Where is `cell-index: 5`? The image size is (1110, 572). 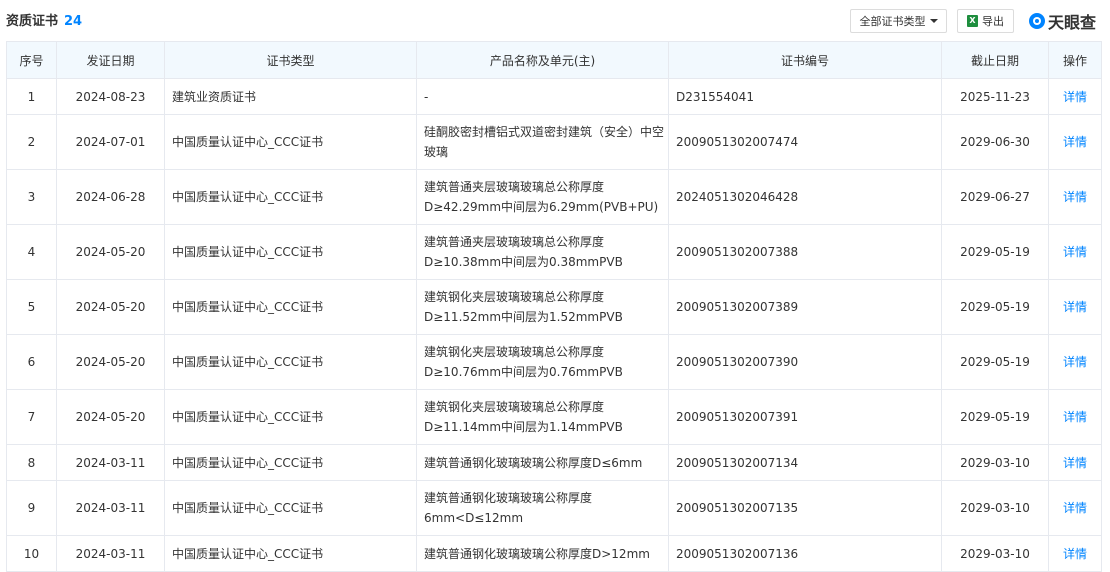
cell-index: 5 is located at coordinates (31, 307).